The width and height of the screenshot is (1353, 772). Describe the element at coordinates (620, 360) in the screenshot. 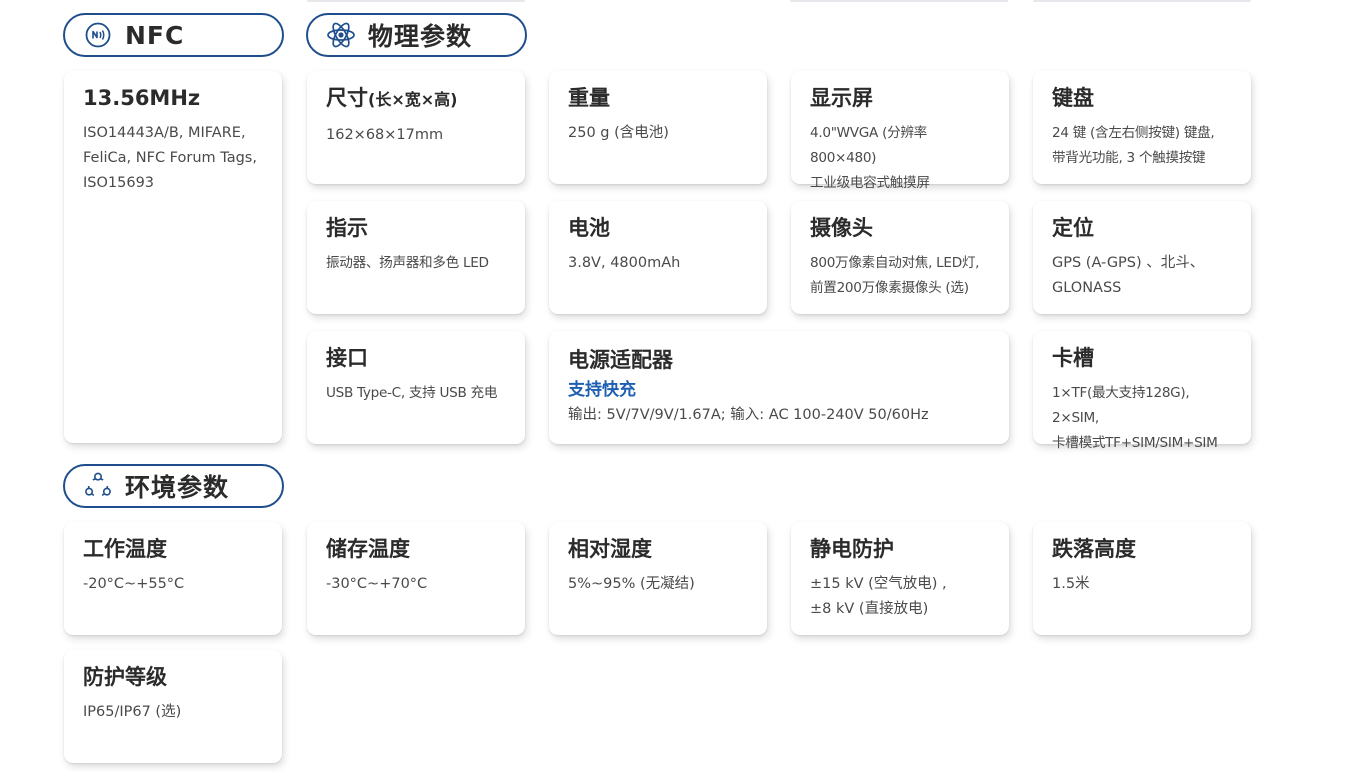

I see `card-title: 电源适配器` at that location.